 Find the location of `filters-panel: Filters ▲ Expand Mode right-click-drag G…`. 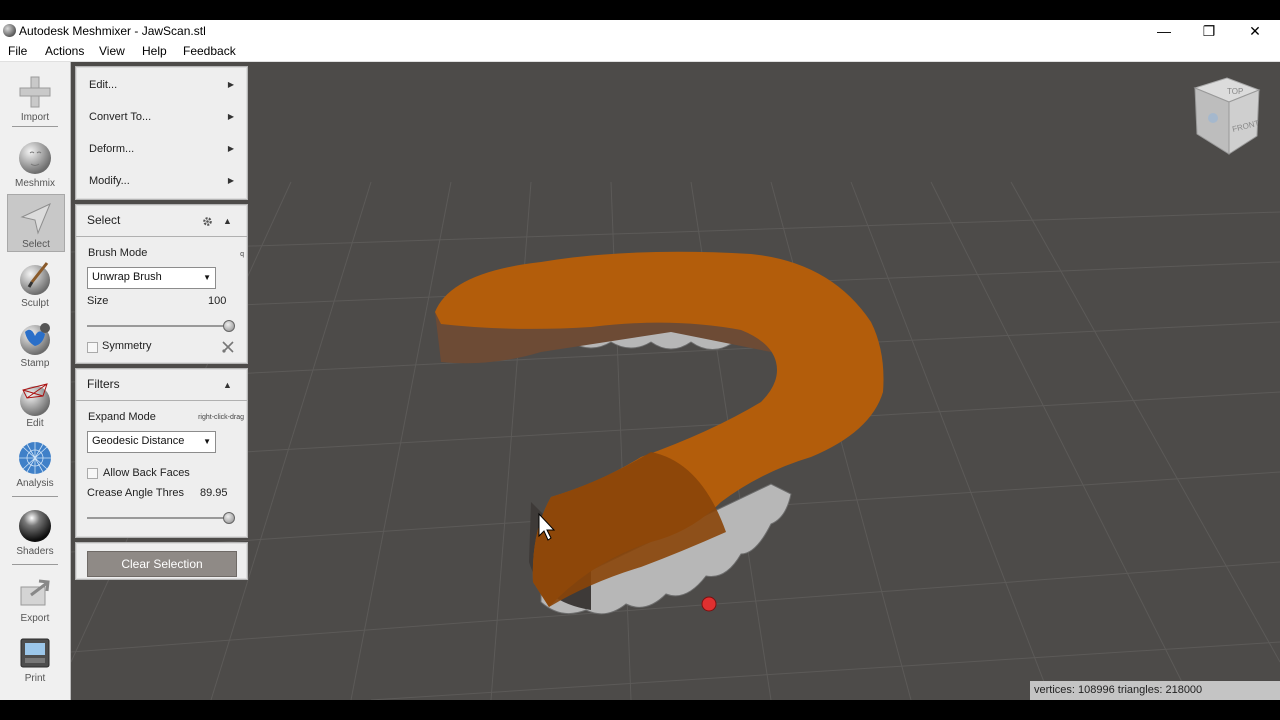

filters-panel: Filters ▲ Expand Mode right-click-drag G… is located at coordinates (161, 453).